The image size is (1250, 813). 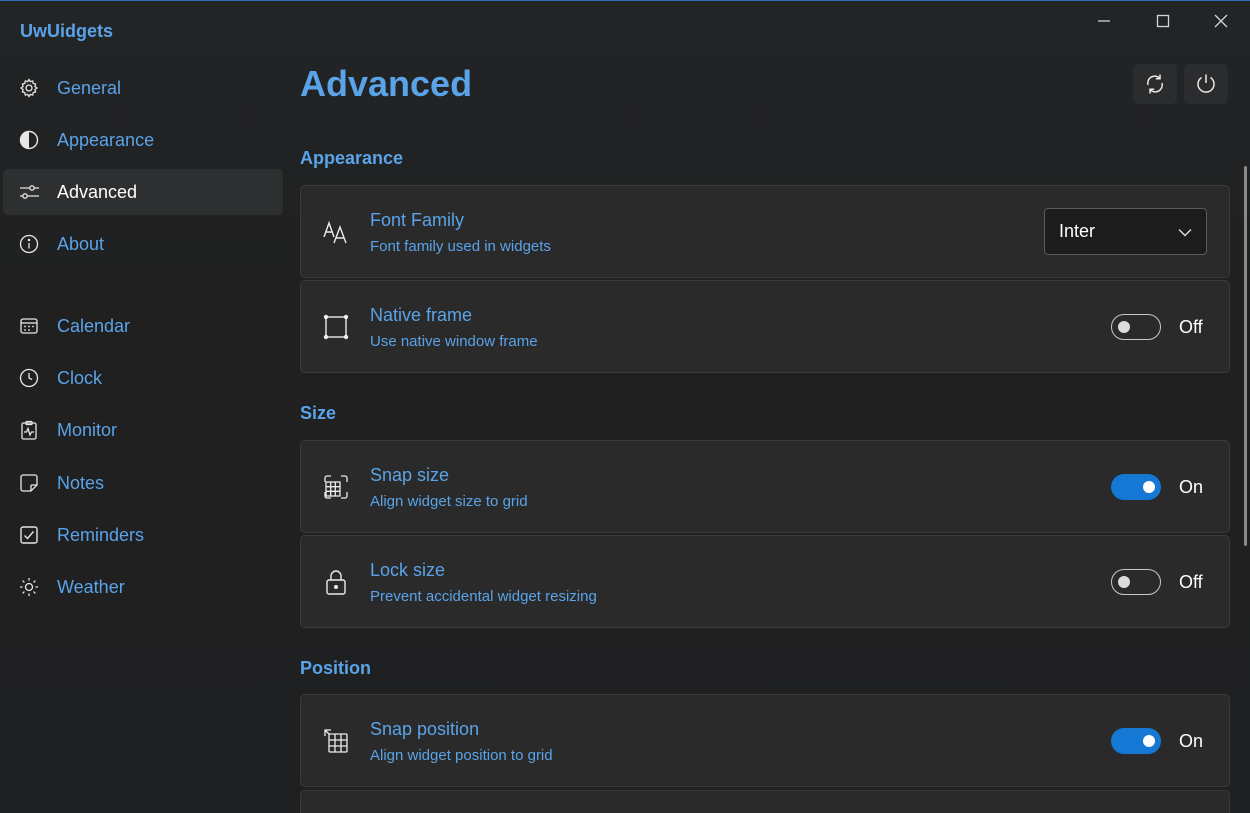 What do you see at coordinates (318, 413) in the screenshot?
I see `section-header-size: Size` at bounding box center [318, 413].